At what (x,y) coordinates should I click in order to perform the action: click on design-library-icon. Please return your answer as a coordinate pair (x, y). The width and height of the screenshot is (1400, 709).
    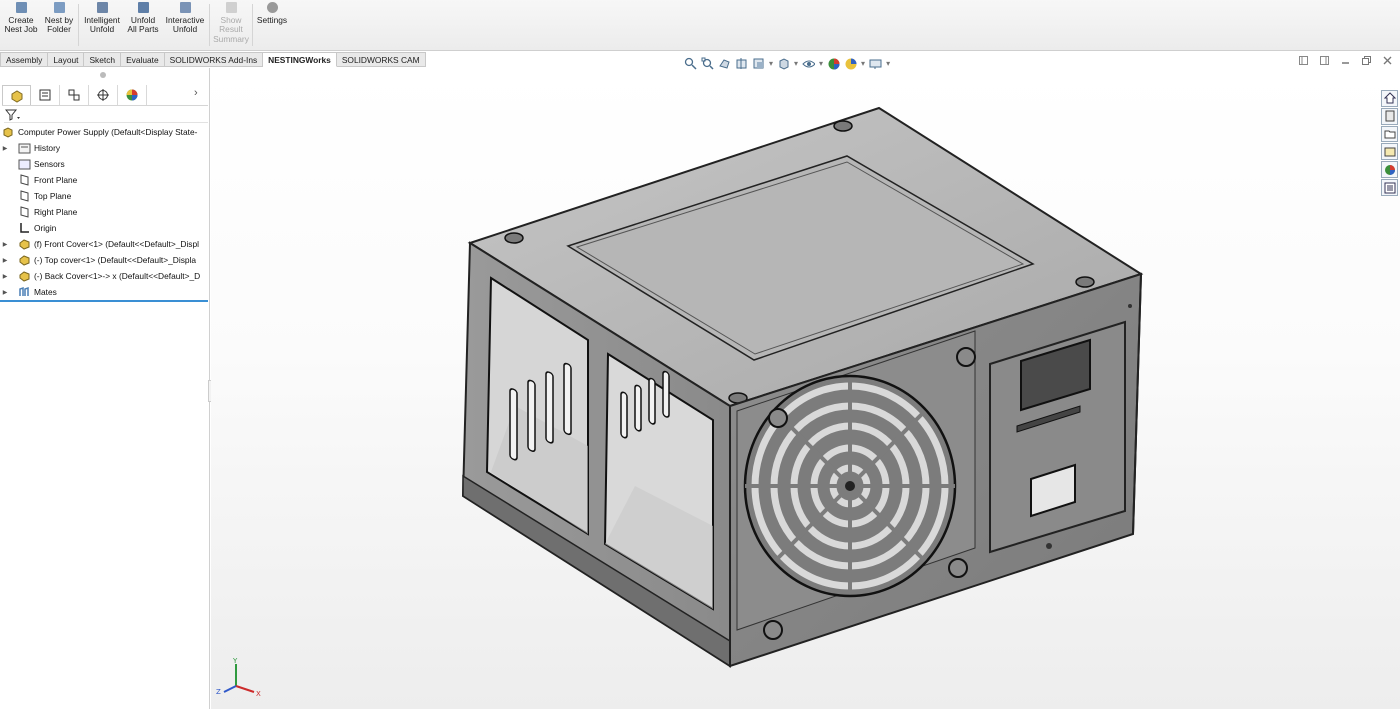
    Looking at the image, I should click on (1389, 116).